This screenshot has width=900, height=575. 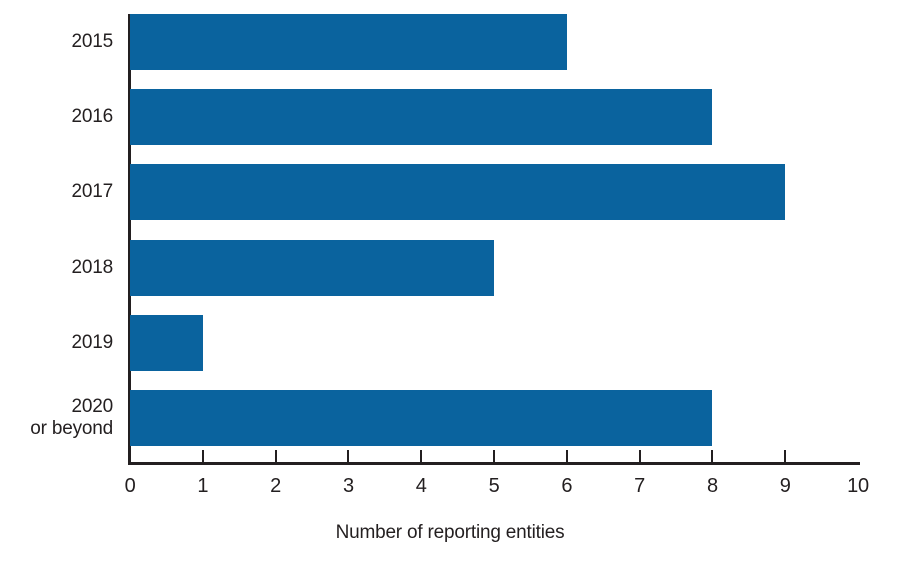 I want to click on category-label: 2015, so click(x=92, y=41).